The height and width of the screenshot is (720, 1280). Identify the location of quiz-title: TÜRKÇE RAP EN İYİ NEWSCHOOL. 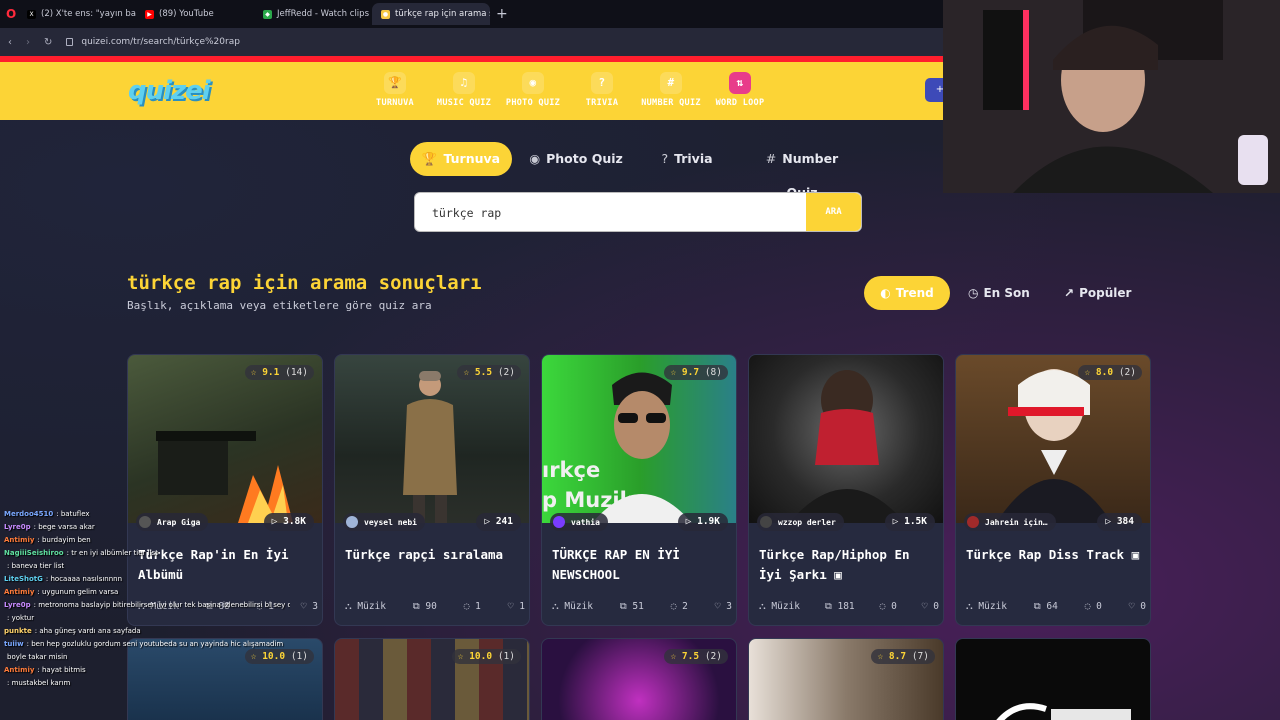
(642, 565).